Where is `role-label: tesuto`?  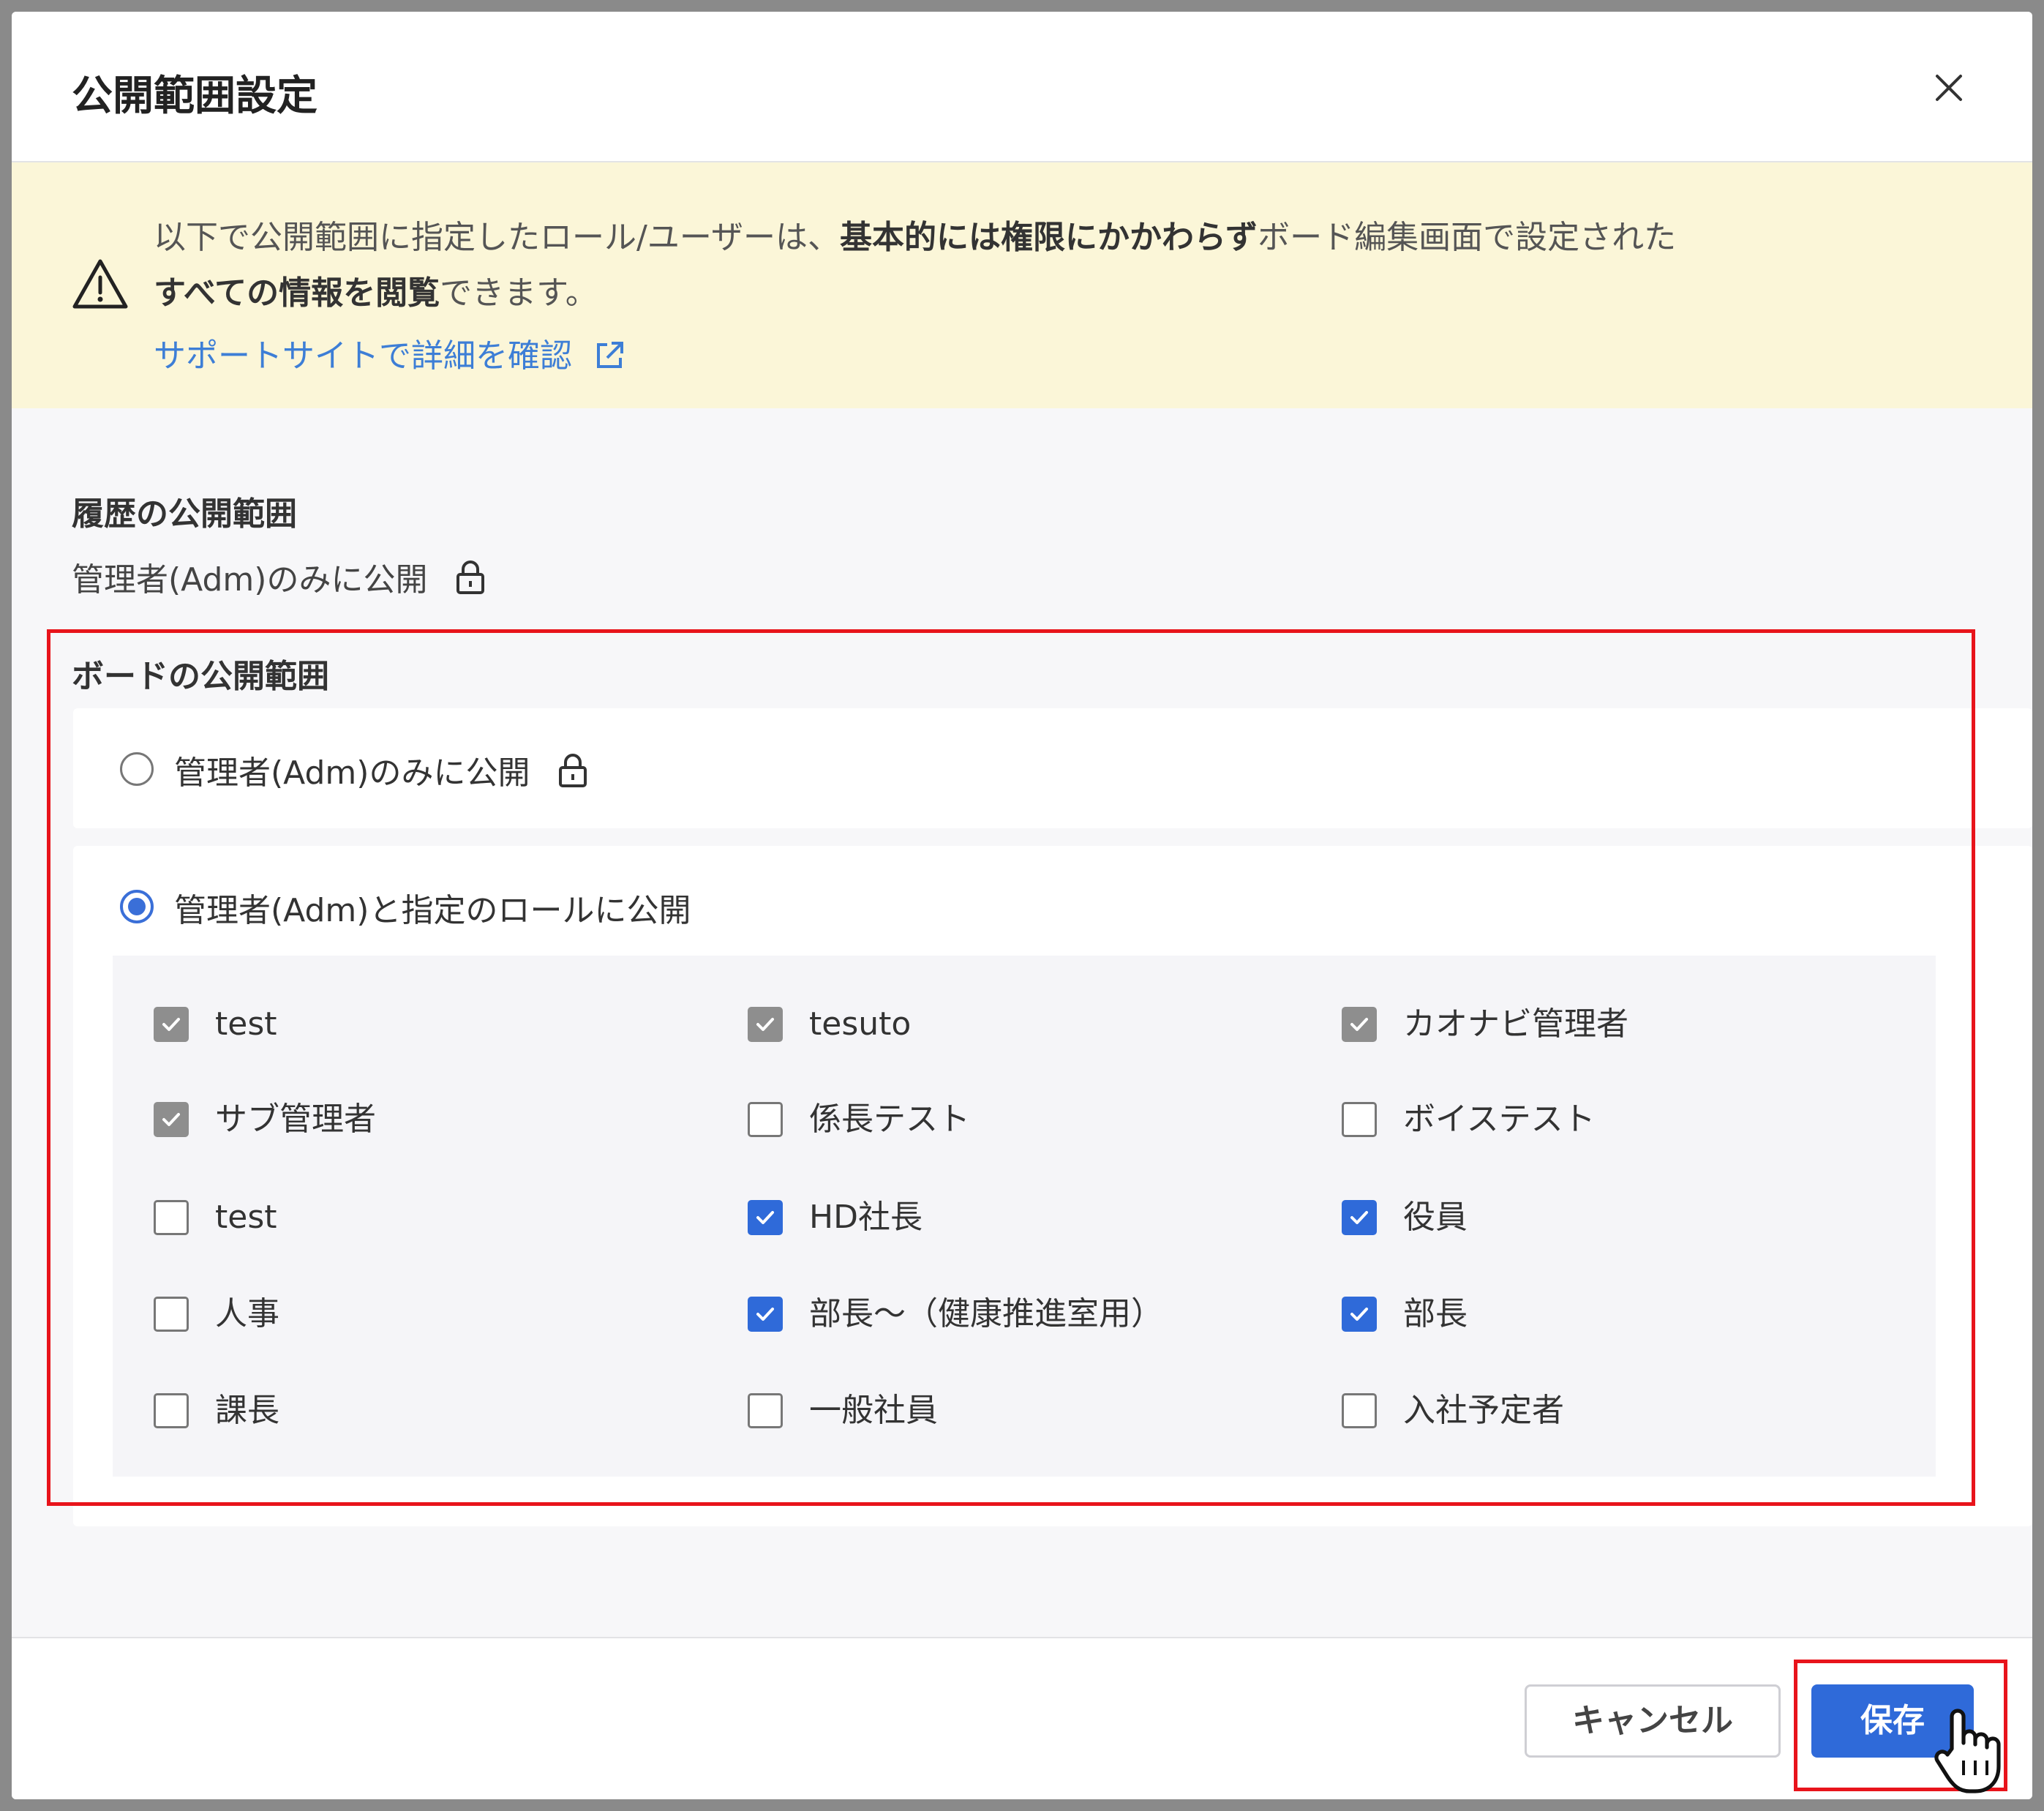 role-label: tesuto is located at coordinates (860, 1024).